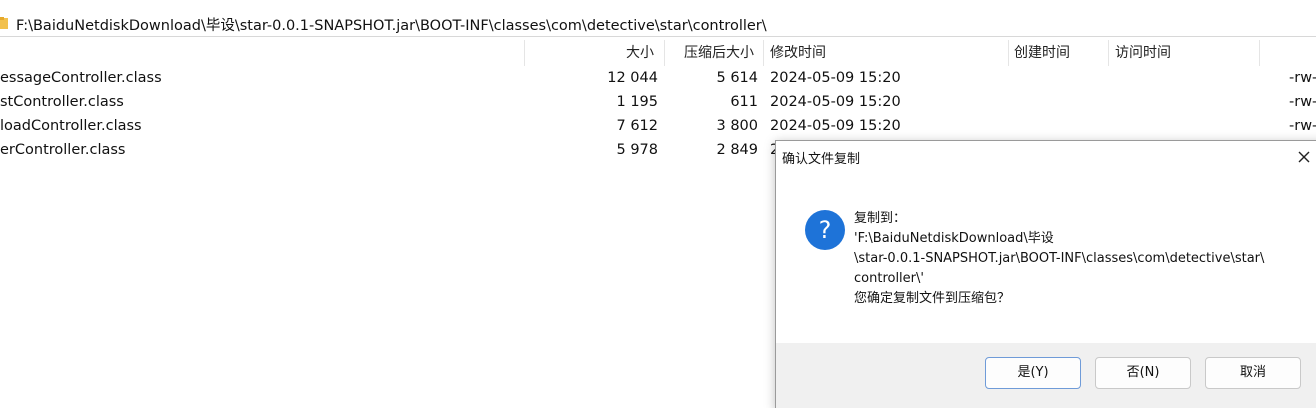 Image resolution: width=1316 pixels, height=408 pixels. What do you see at coordinates (1304, 157) in the screenshot?
I see `close-icon` at bounding box center [1304, 157].